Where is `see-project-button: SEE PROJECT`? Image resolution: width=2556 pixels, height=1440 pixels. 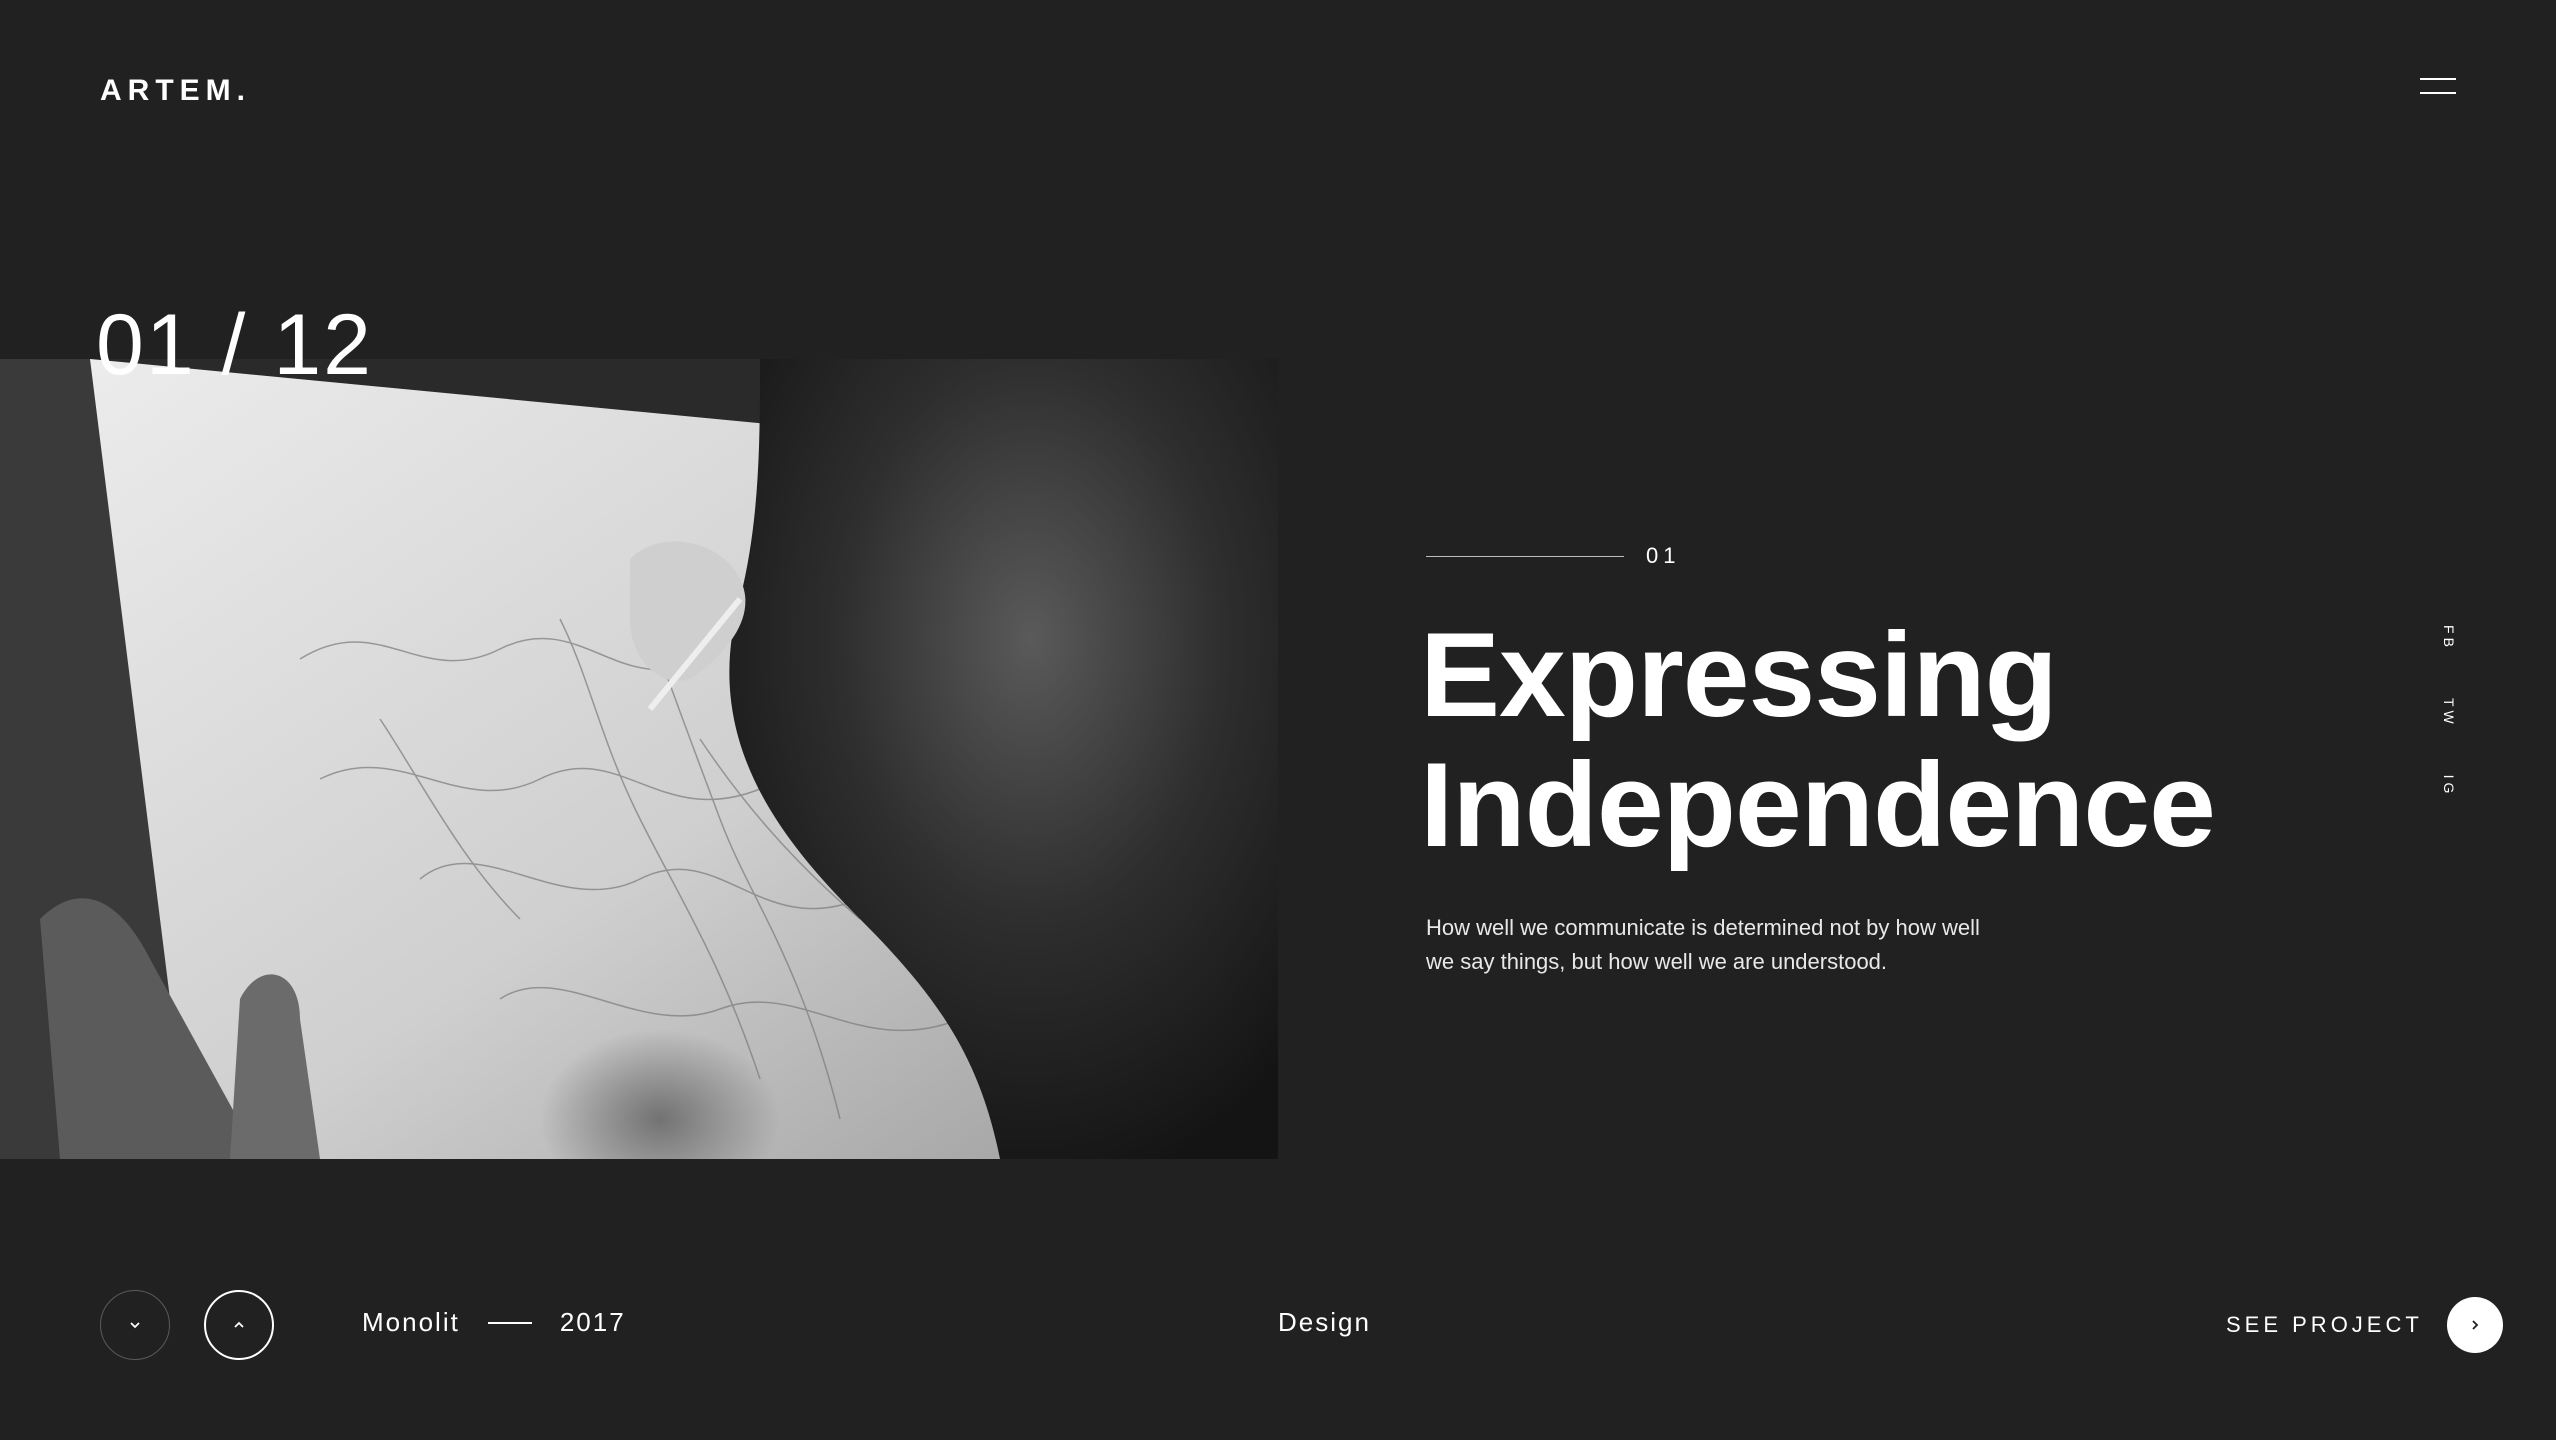 see-project-button: SEE PROJECT is located at coordinates (2364, 1325).